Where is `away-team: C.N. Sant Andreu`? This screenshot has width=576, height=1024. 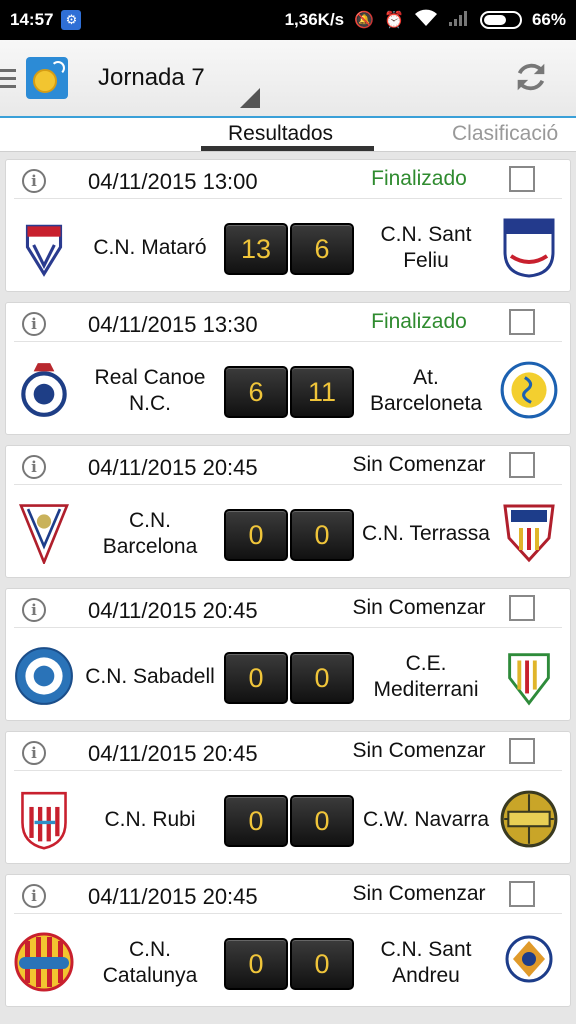
away-team: C.N. Sant Andreu is located at coordinates (426, 962).